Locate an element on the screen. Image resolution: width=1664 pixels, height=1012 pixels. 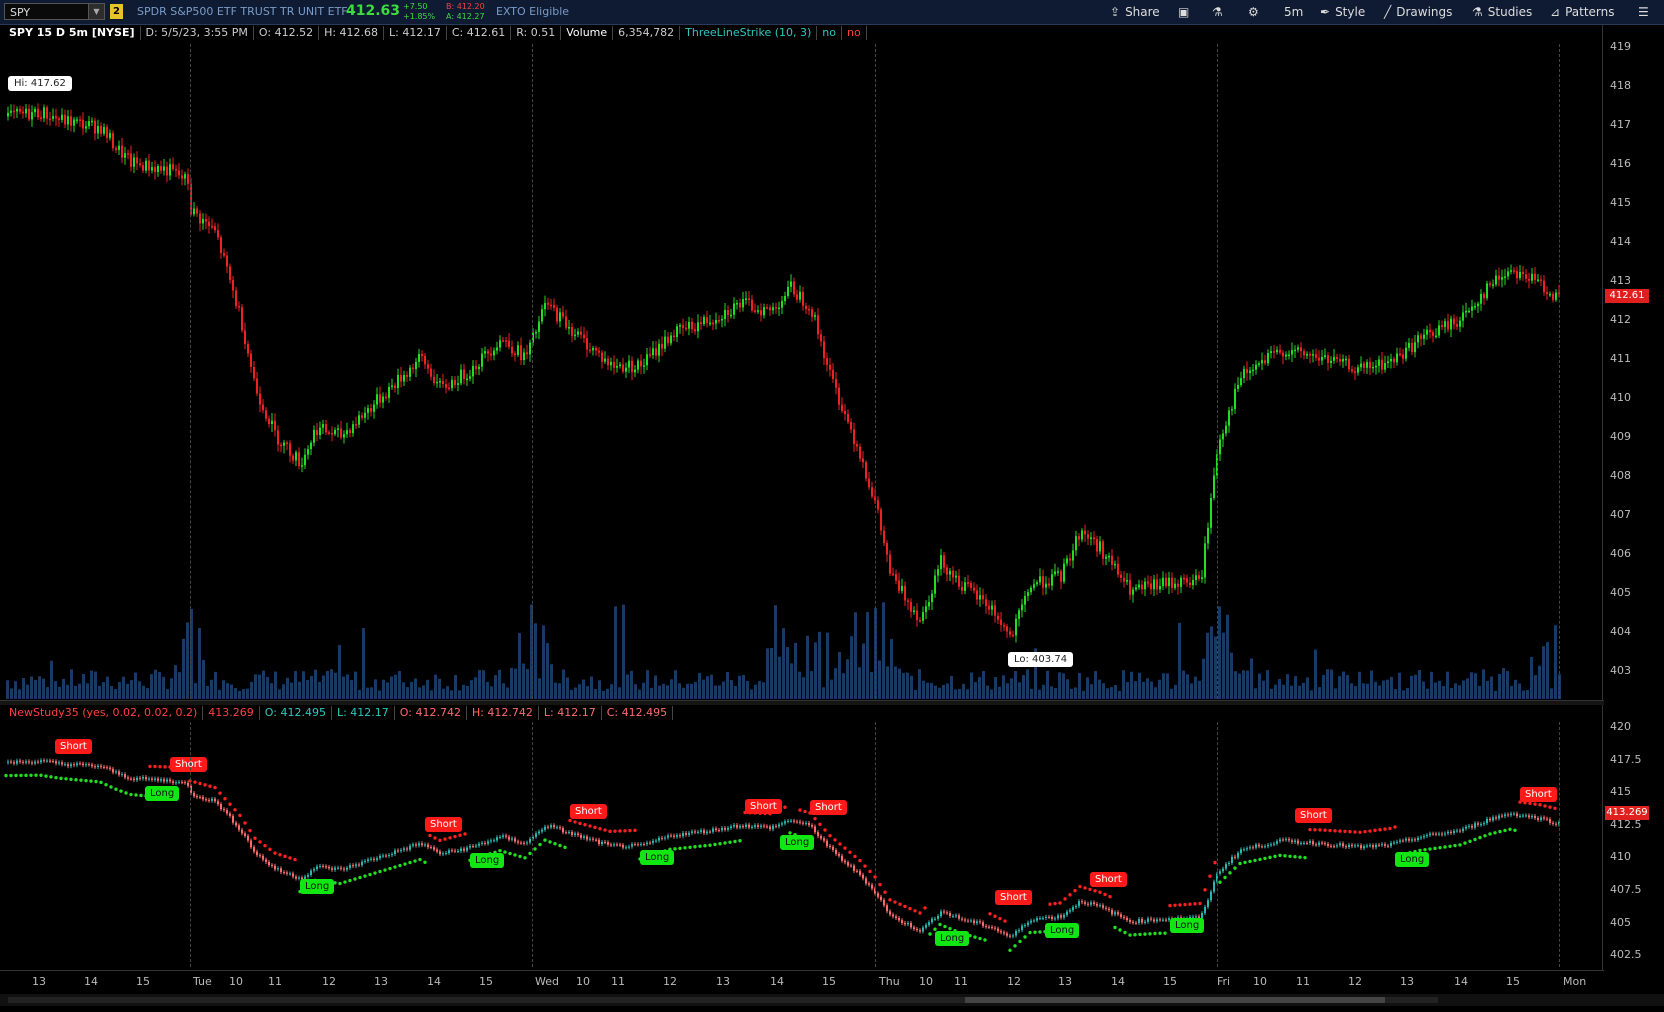
style-button: ✒ Style is located at coordinates (1342, 12).